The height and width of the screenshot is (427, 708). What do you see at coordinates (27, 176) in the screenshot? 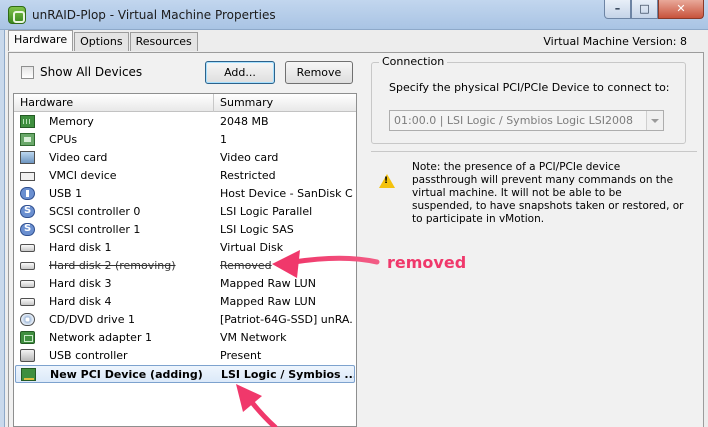
I see `vmci-icon` at bounding box center [27, 176].